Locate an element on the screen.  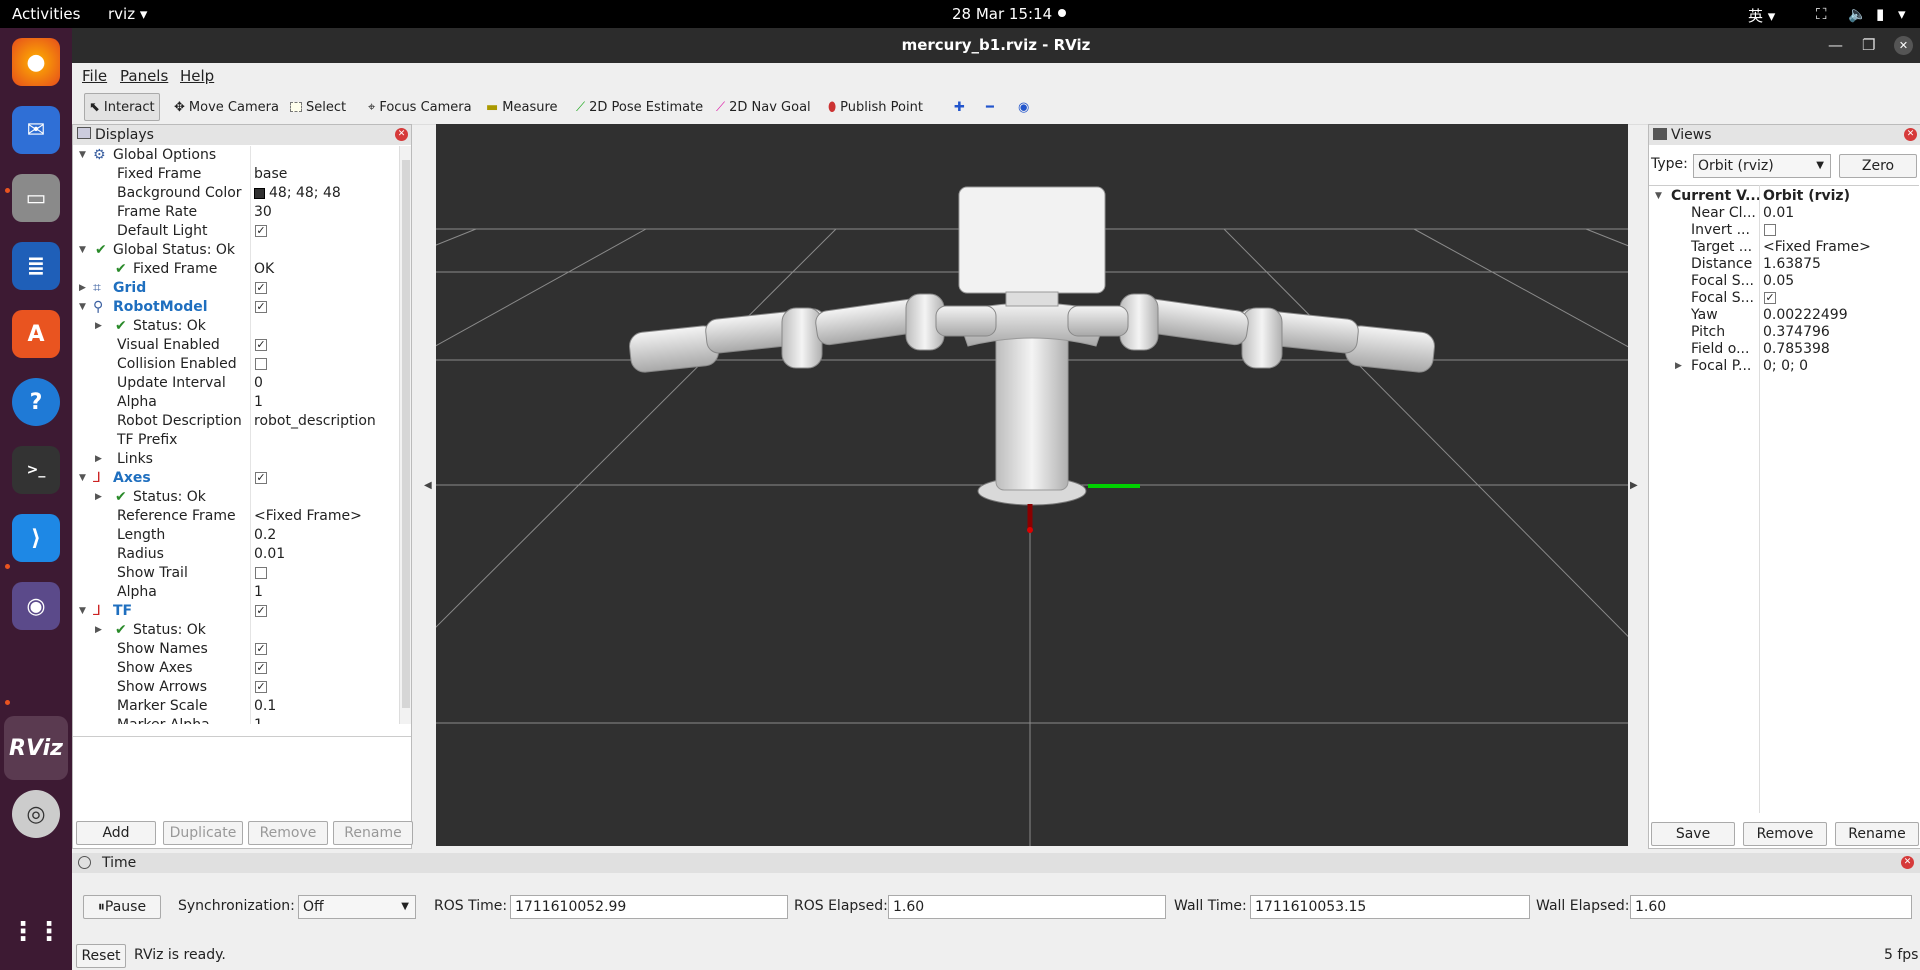
view-property-value: <Fixed Frame> is located at coordinates (1817, 247).